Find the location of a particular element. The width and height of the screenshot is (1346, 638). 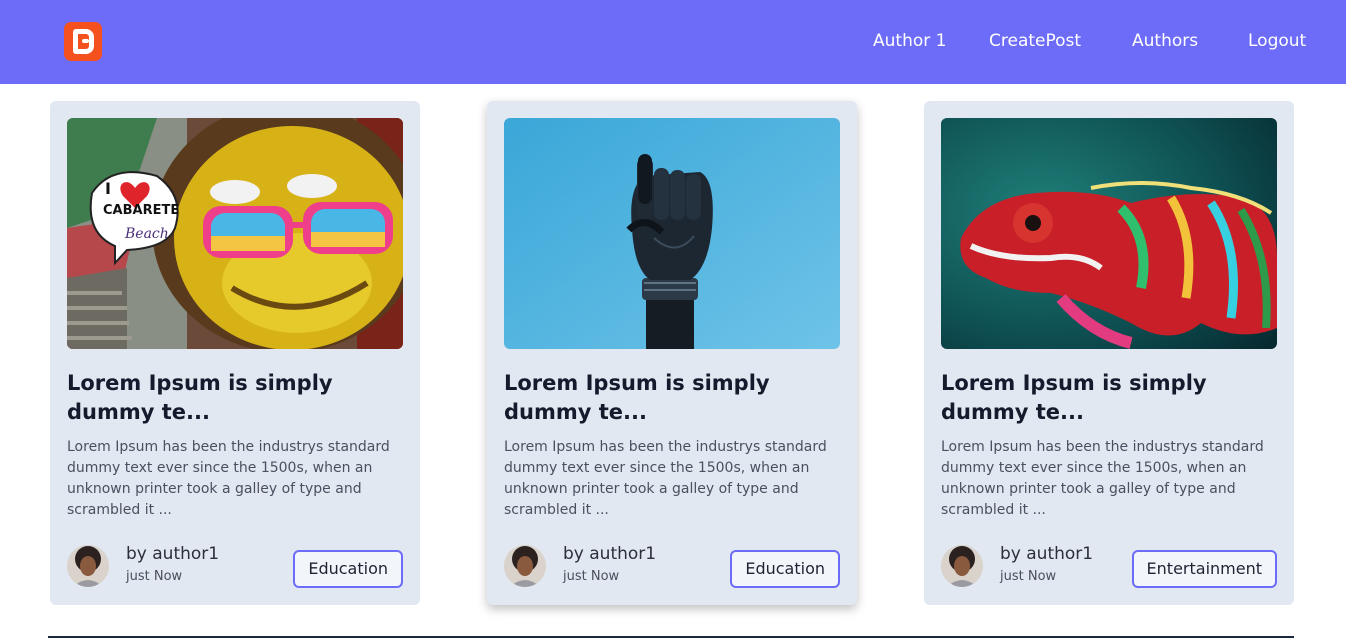

chameleon-image is located at coordinates (1109, 233).